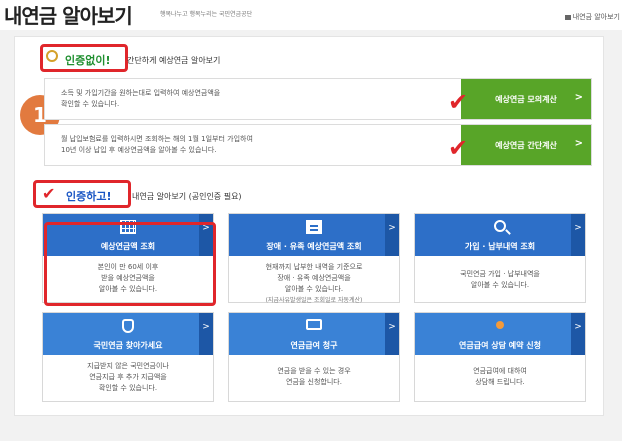  What do you see at coordinates (526, 99) in the screenshot?
I see `simulation-button: 예상연금 모의계산 >` at bounding box center [526, 99].